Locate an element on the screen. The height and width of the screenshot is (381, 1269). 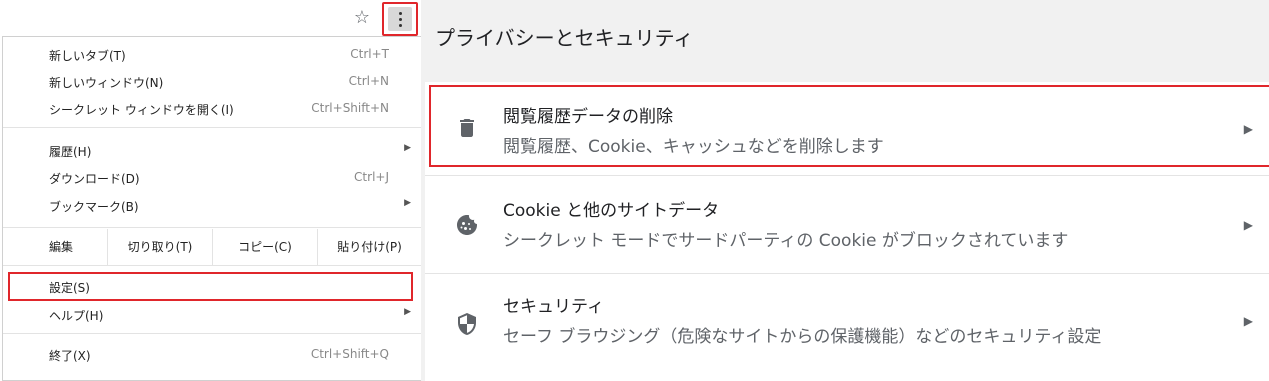
menu-item-label: シークレット ウィンドウを開く(I) is located at coordinates (141, 110).